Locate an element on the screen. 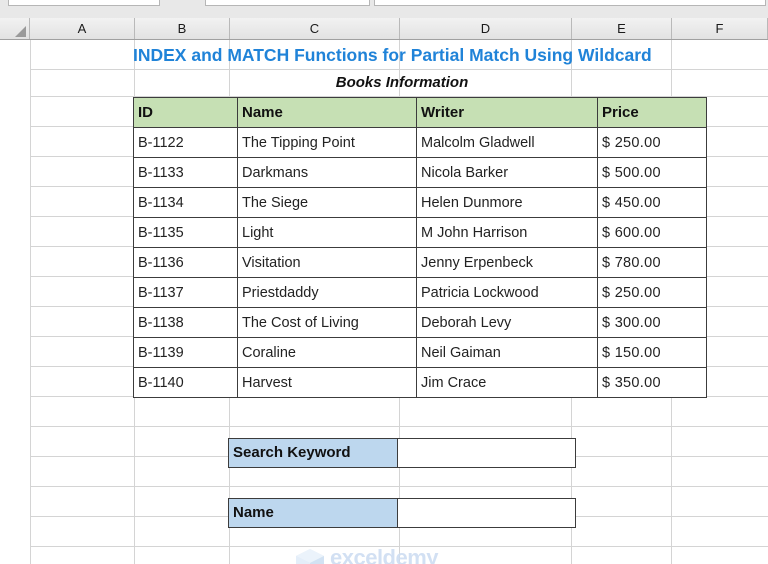  cell-price: $ 300.00 is located at coordinates (652, 322).